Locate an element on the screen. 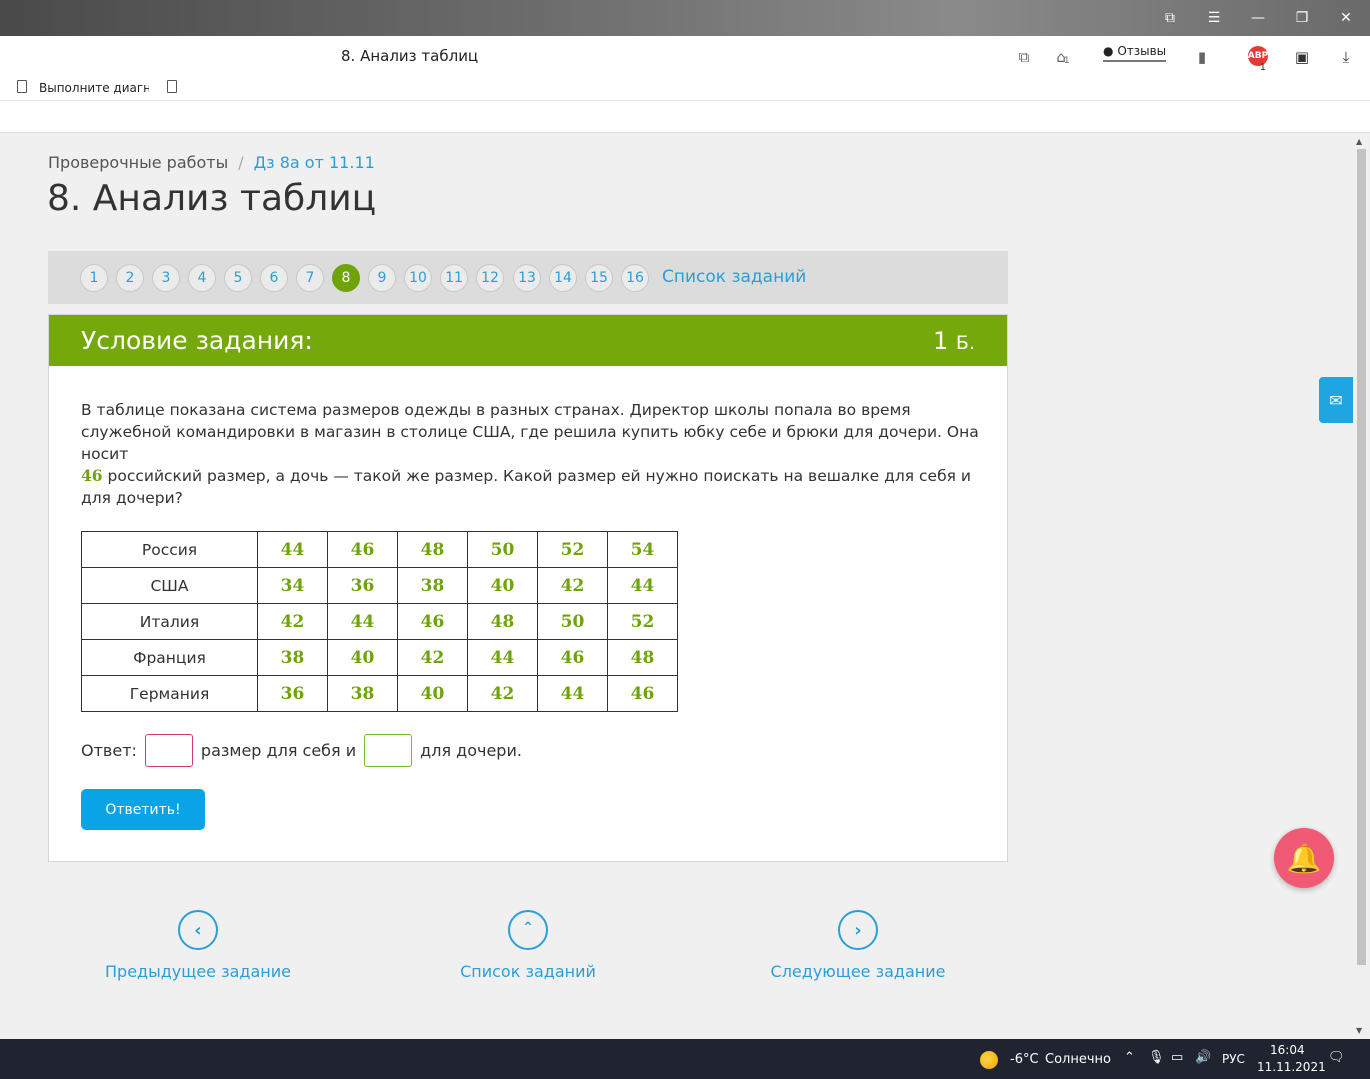 This screenshot has height=1079, width=1370. table-cell: 34 is located at coordinates (292, 585).